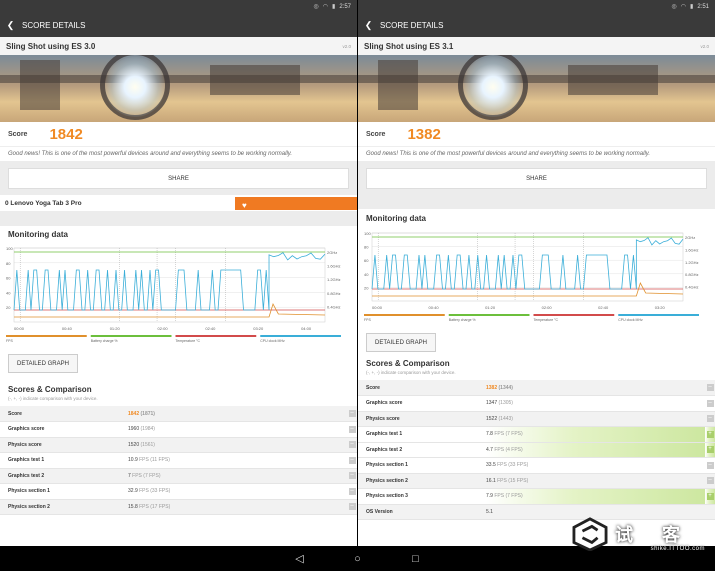  Describe the element at coordinates (422, 465) in the screenshot. I see `row-name: Physics section 1` at that location.